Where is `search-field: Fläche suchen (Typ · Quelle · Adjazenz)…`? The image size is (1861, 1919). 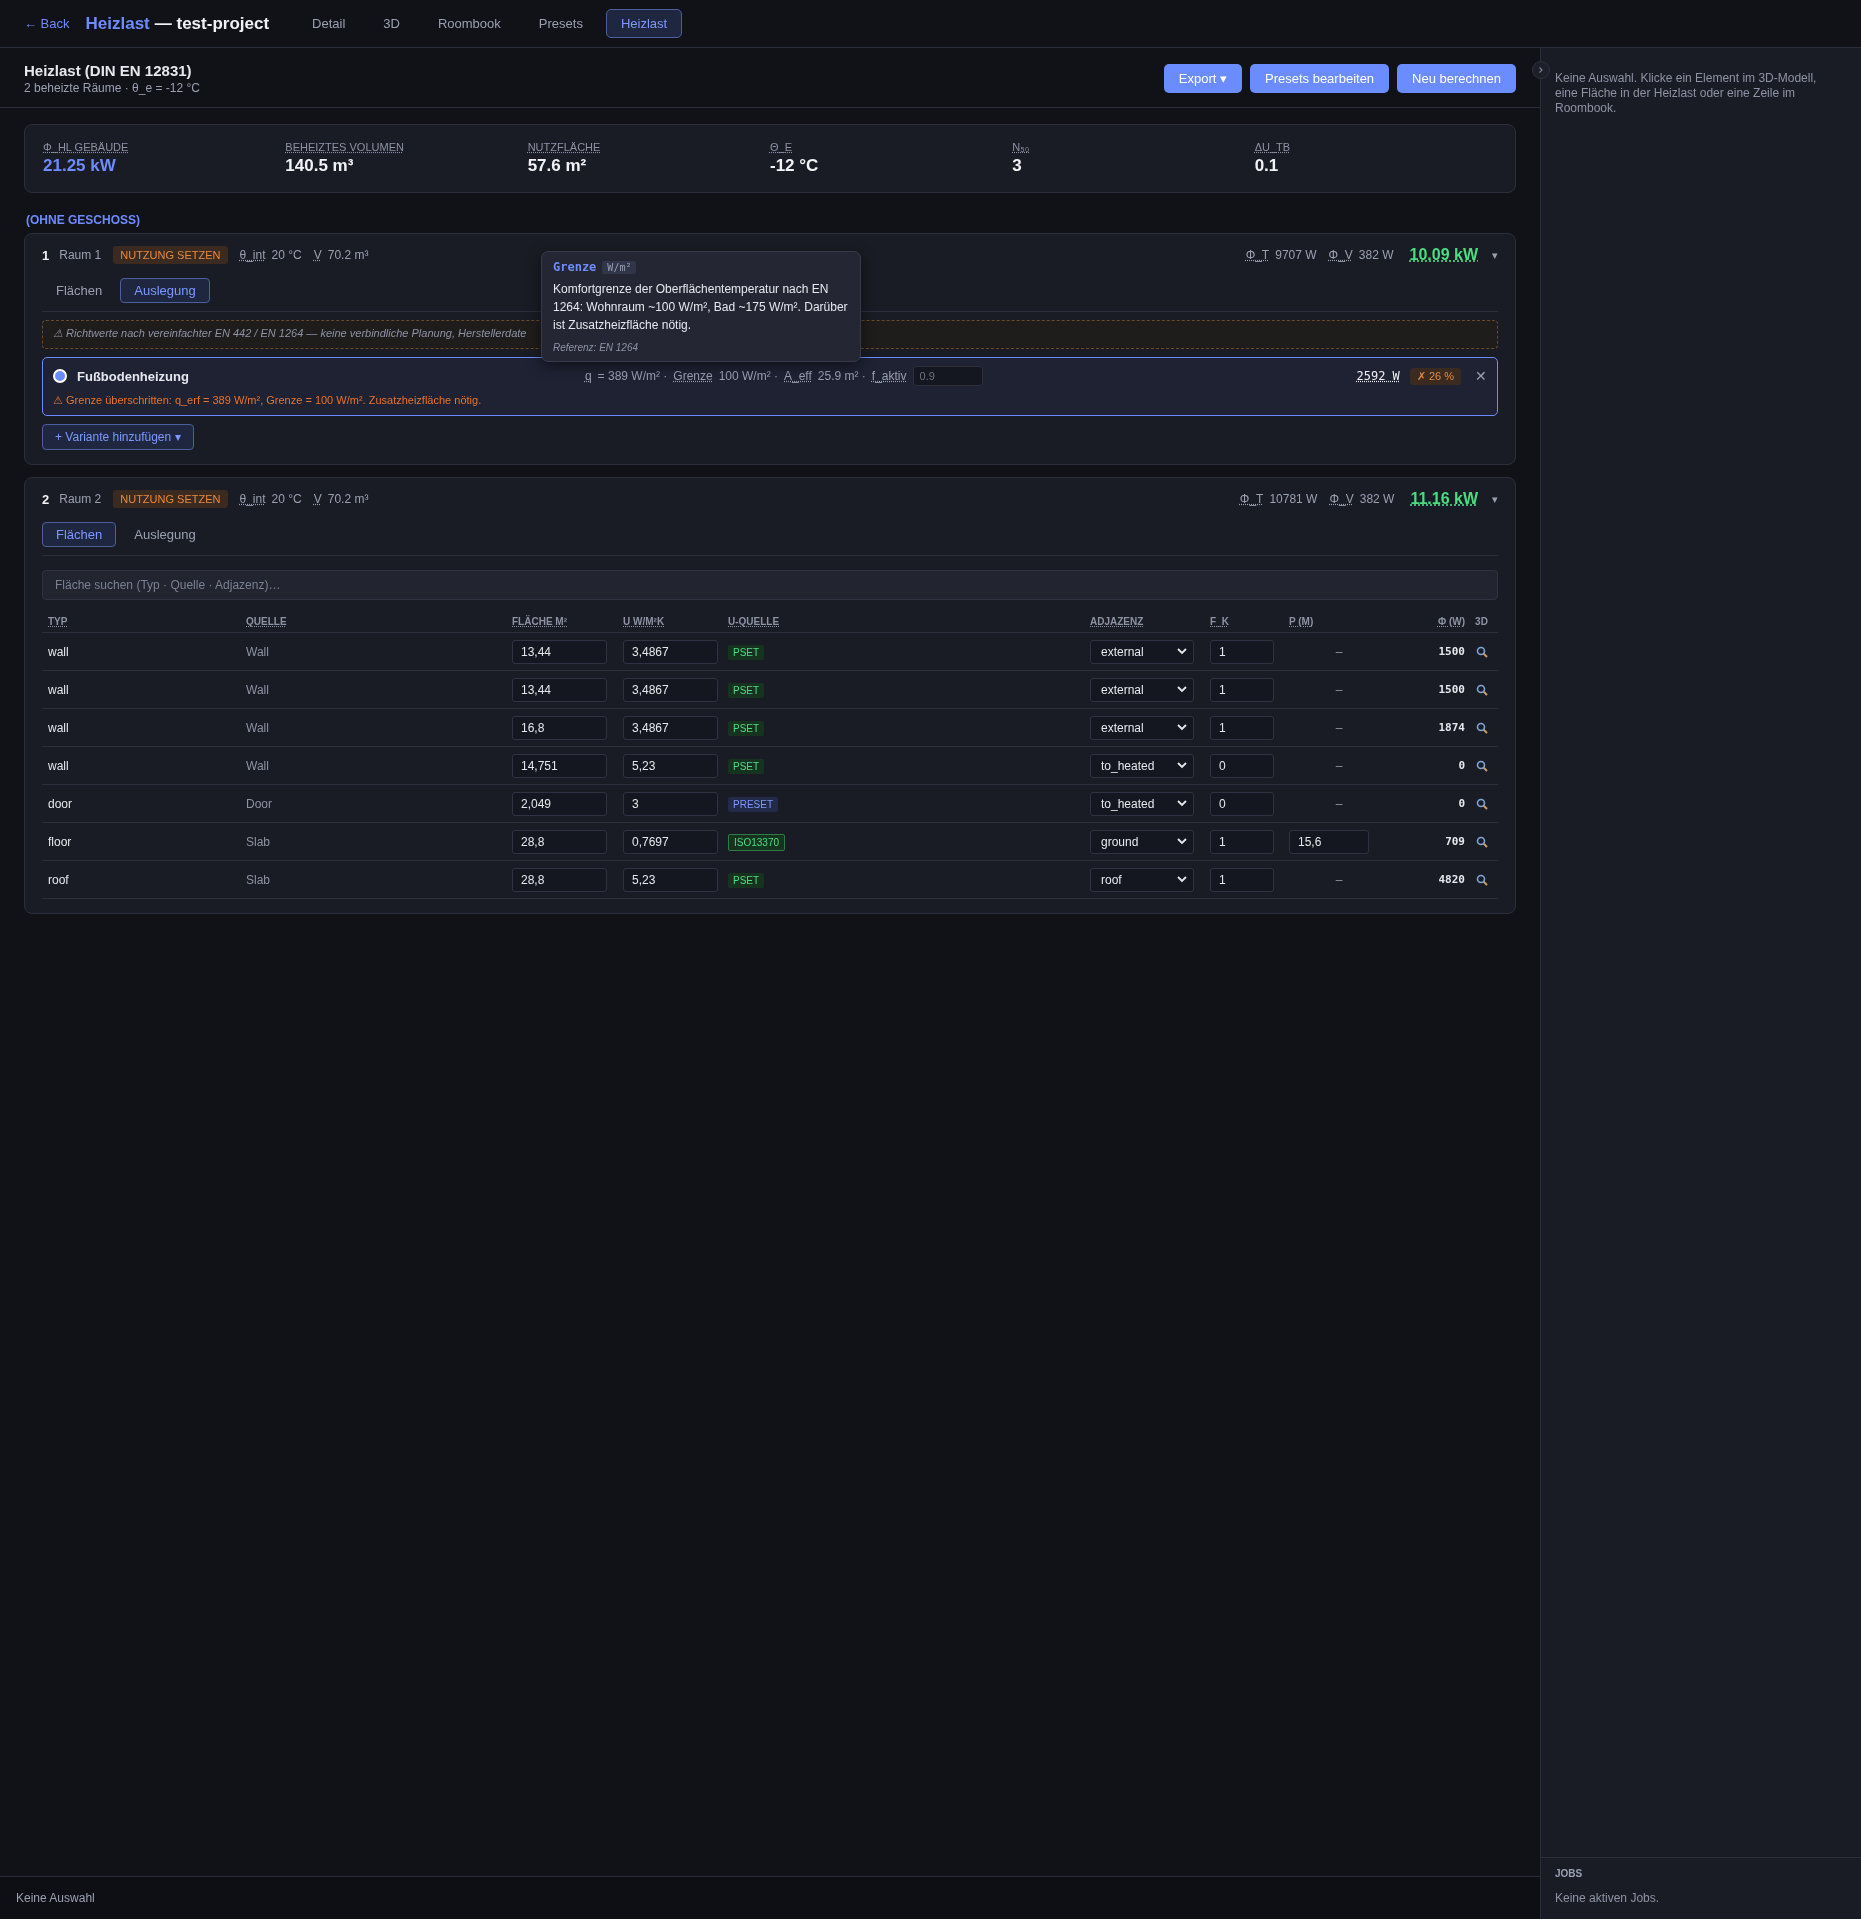
search-field: Fläche suchen (Typ · Quelle · Adjazenz)… is located at coordinates (770, 585).